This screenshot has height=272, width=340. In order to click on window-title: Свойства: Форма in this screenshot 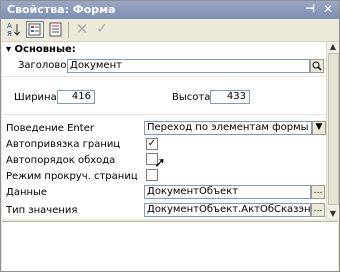, I will do `click(61, 9)`.